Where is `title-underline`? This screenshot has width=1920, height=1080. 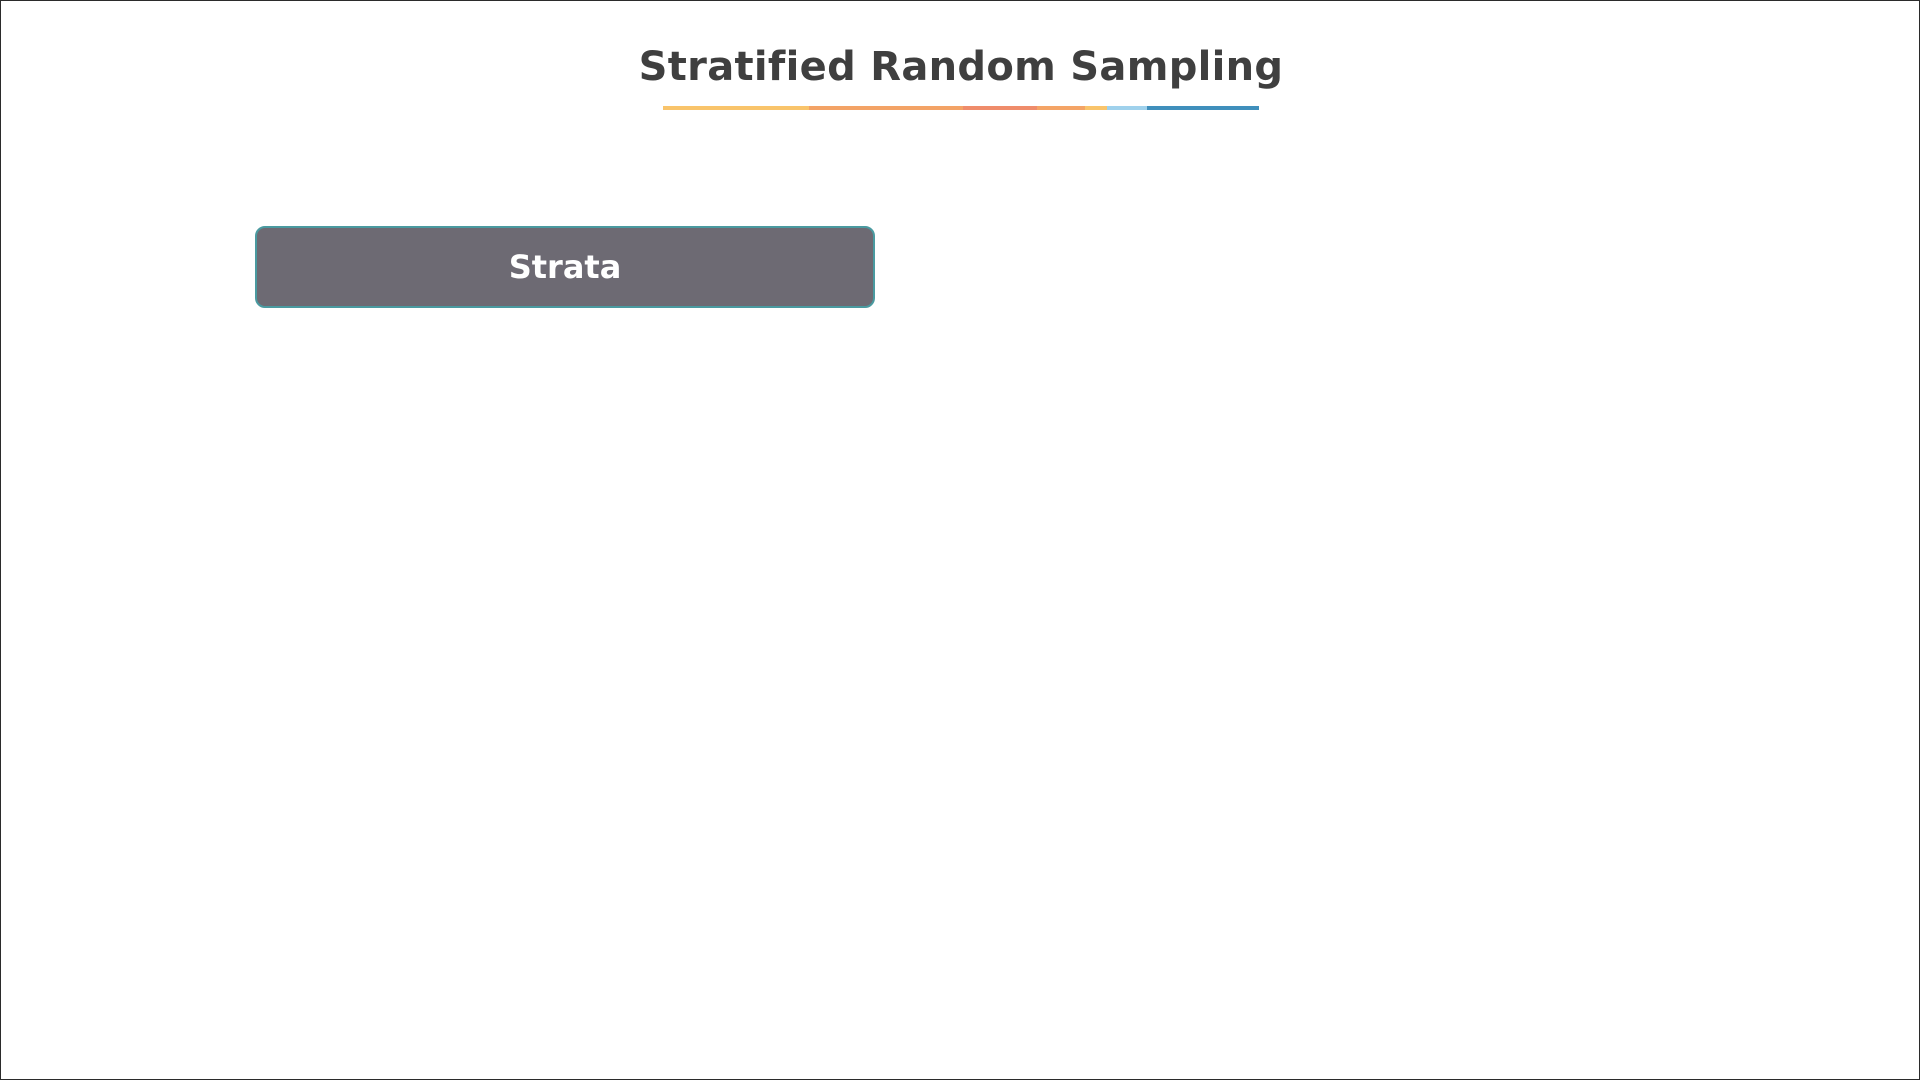 title-underline is located at coordinates (961, 108).